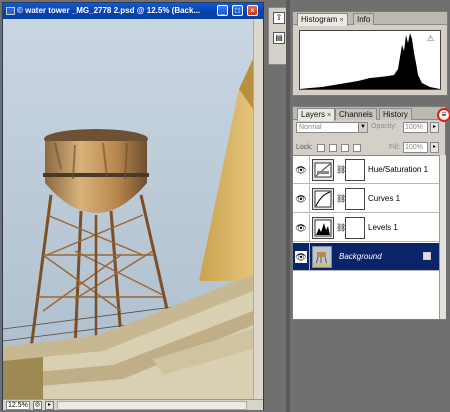  What do you see at coordinates (415, 127) in the screenshot?
I see `opacity-field: 100%` at bounding box center [415, 127].